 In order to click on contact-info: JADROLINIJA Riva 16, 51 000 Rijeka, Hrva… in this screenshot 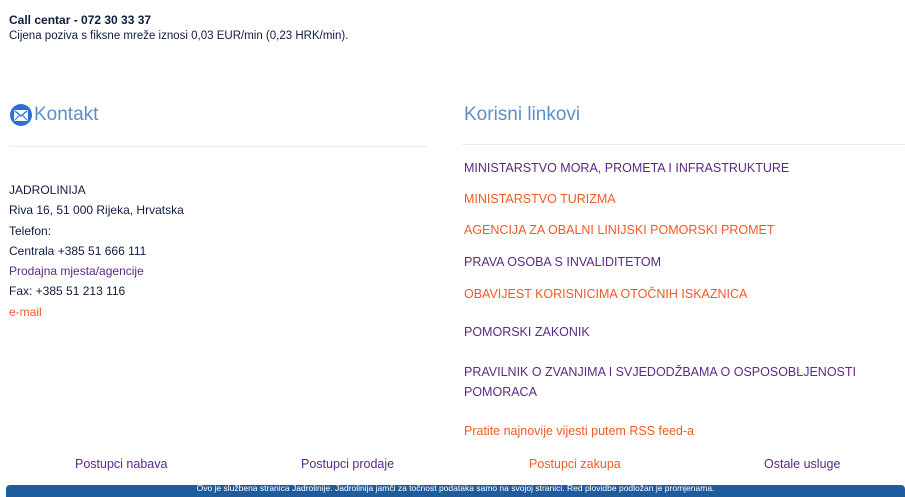, I will do `click(96, 251)`.